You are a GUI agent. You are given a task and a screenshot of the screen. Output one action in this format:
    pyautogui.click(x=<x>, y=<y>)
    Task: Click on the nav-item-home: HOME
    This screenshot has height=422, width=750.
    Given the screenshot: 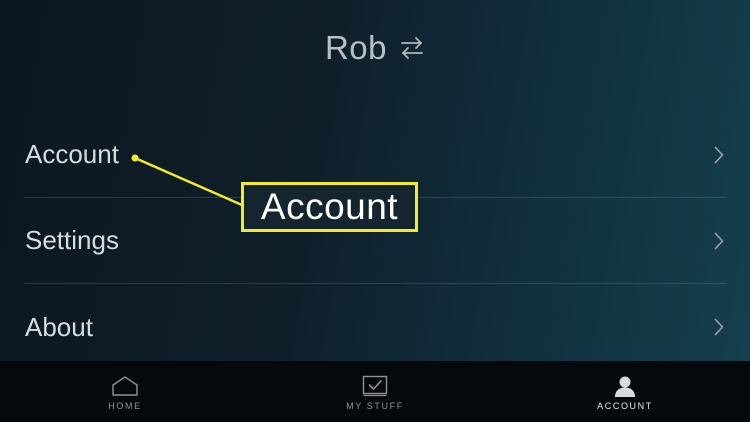 What is the action you would take?
    pyautogui.click(x=125, y=391)
    